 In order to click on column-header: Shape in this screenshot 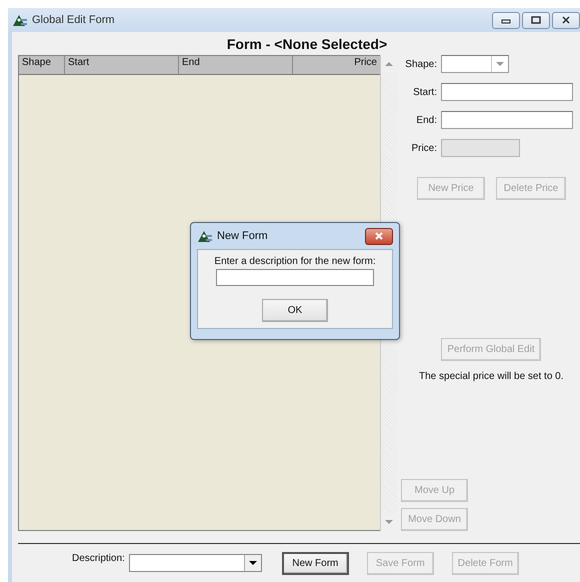, I will do `click(42, 65)`.